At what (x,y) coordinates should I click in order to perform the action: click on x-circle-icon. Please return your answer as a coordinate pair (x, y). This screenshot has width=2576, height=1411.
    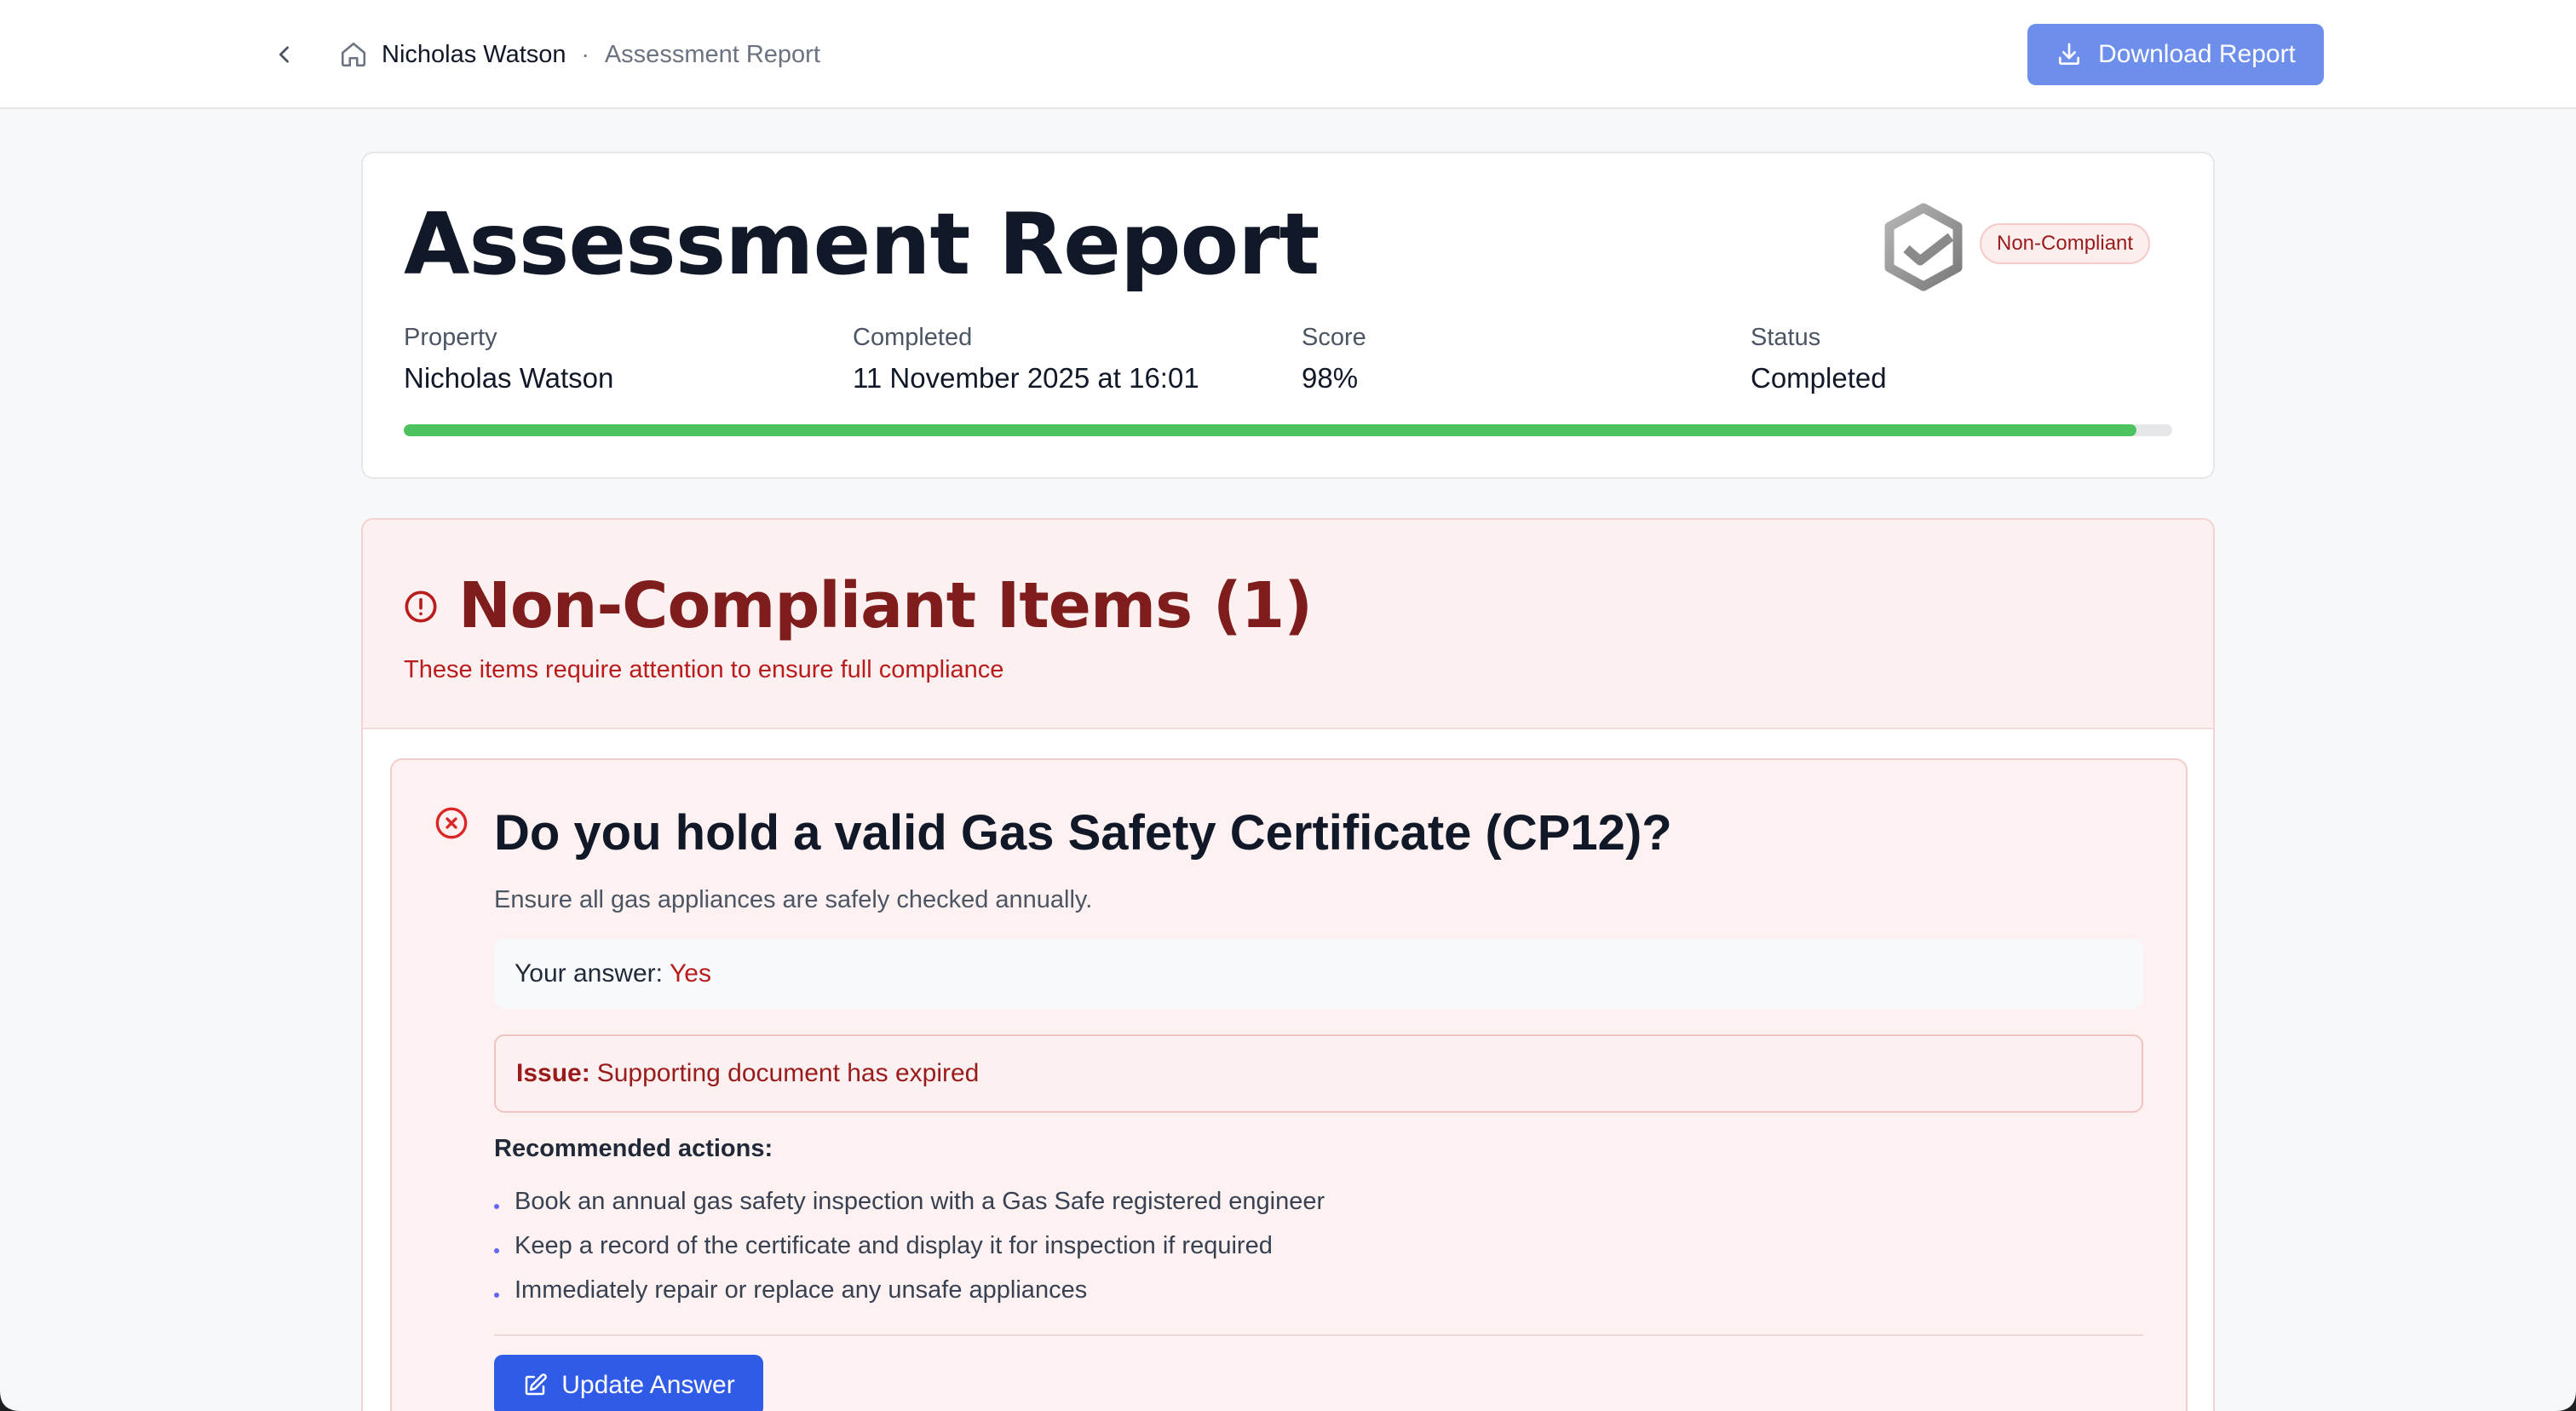
    Looking at the image, I should click on (452, 823).